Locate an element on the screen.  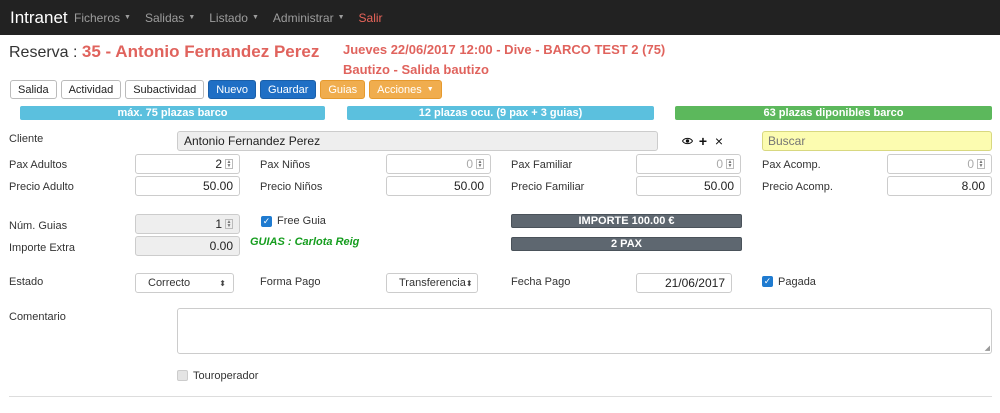
forma-pago-select: Transferencia ⬍ is located at coordinates (432, 283).